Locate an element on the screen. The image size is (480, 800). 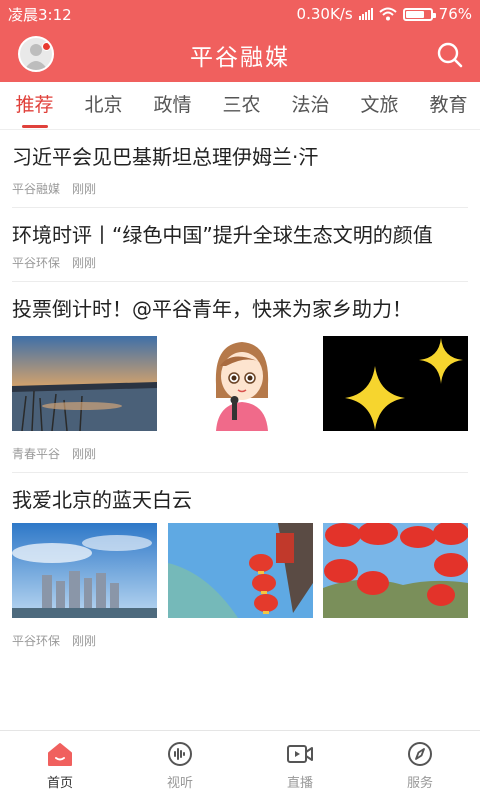
news-title: 习近平会见巴基斯坦总理伊姆兰·汗 is located at coordinates (165, 157).